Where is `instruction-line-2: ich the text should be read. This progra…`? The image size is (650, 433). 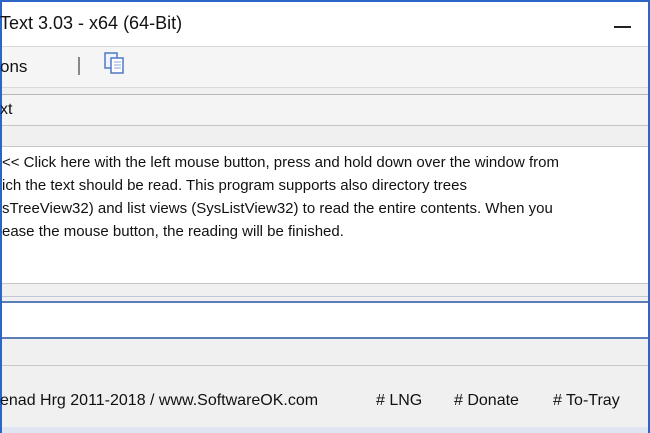 instruction-line-2: ich the text should be read. This progra… is located at coordinates (234, 185).